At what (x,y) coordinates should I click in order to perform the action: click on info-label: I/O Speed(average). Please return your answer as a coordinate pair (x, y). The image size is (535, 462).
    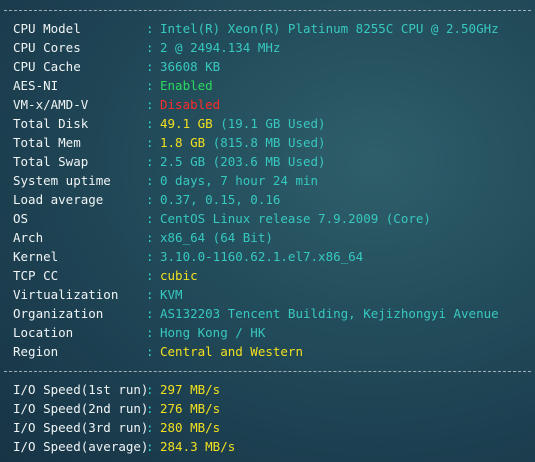
    Looking at the image, I should click on (81, 446).